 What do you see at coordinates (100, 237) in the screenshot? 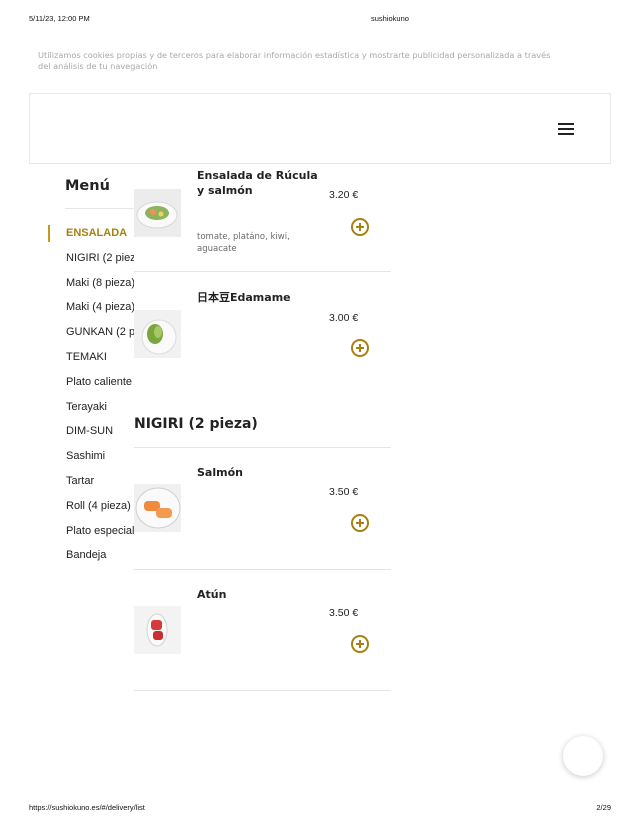
I see `sidebar-item-ensalada: ENSALADA` at bounding box center [100, 237].